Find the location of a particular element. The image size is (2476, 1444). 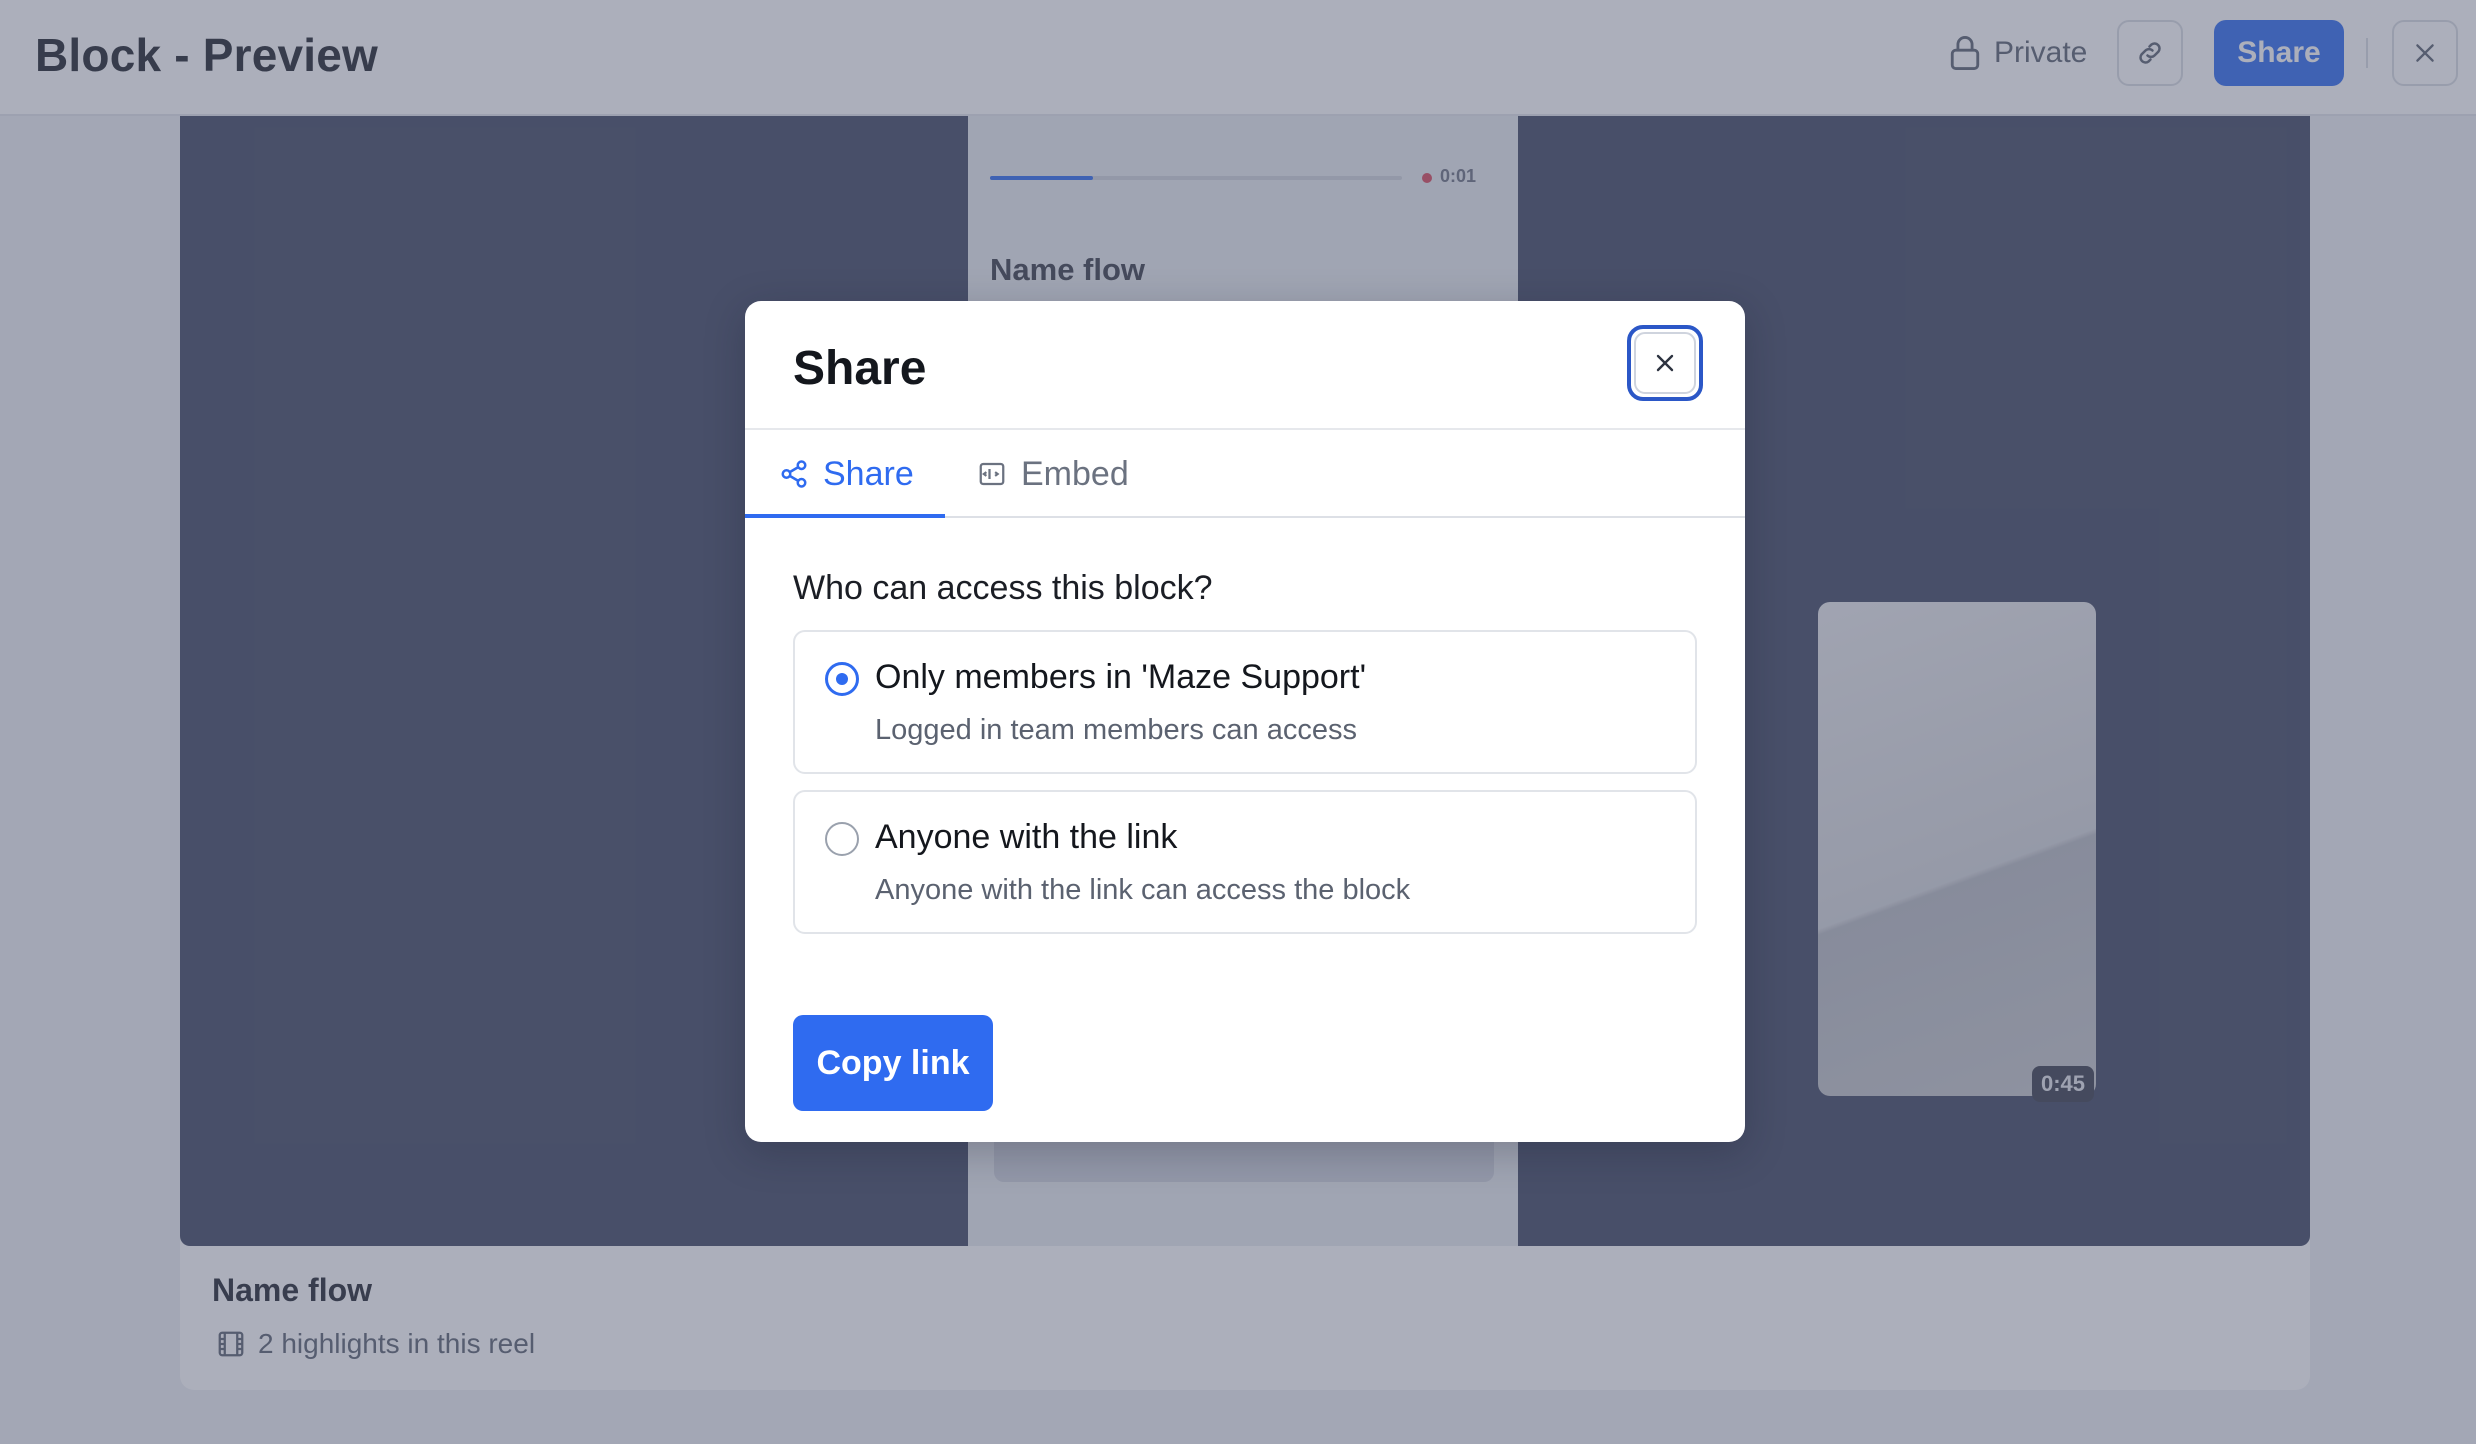

active-tab-indicator is located at coordinates (845, 516).